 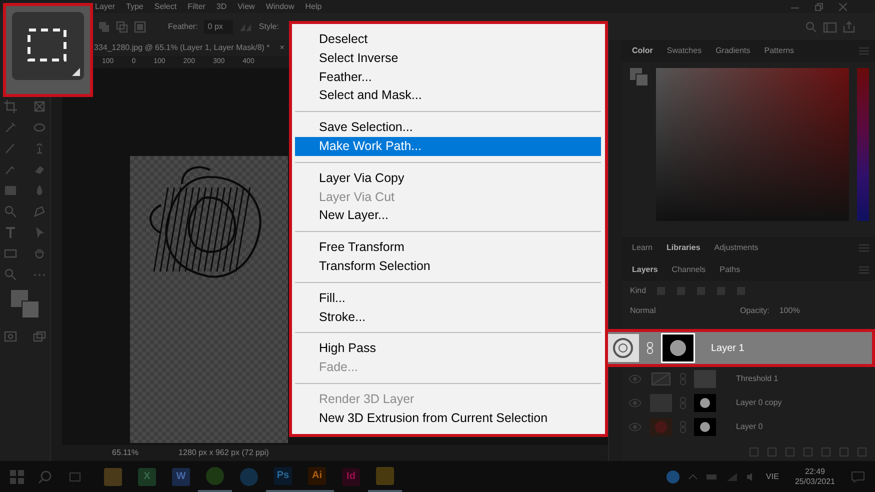 What do you see at coordinates (623, 348) in the screenshot?
I see `layer-thumbnail` at bounding box center [623, 348].